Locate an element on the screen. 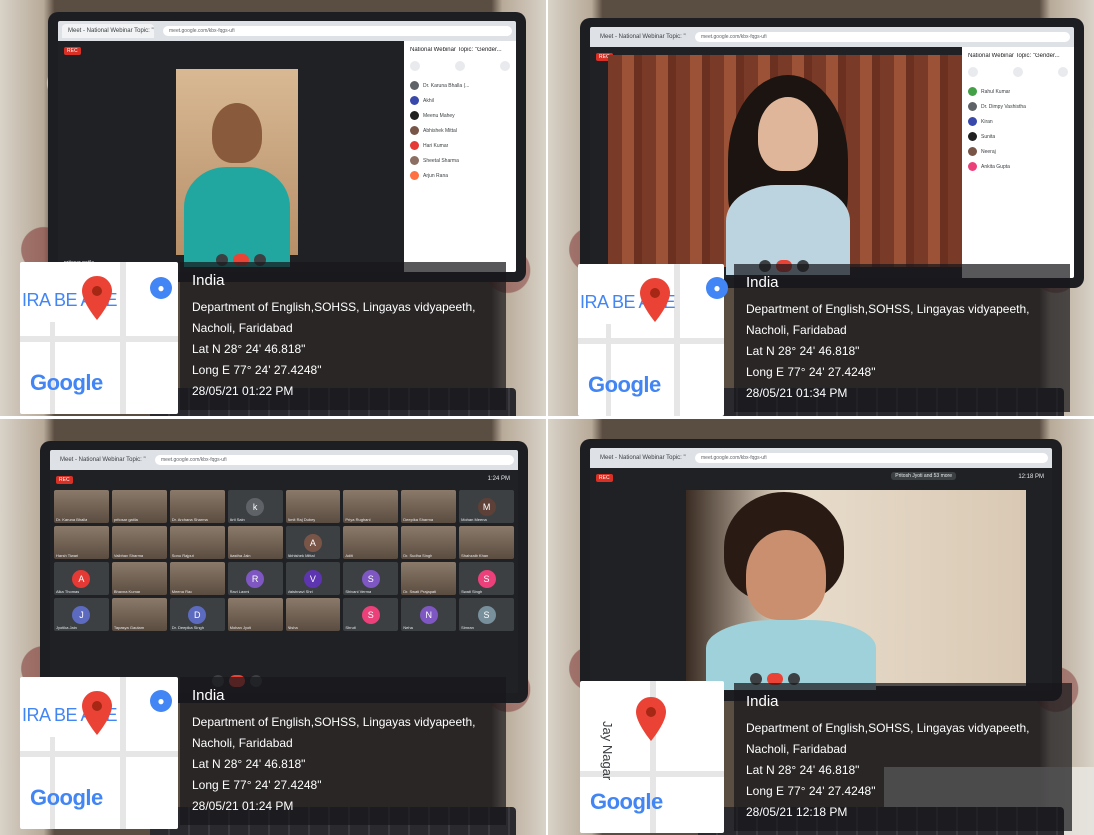  participant-row: Arjun Rana is located at coordinates (460, 175).